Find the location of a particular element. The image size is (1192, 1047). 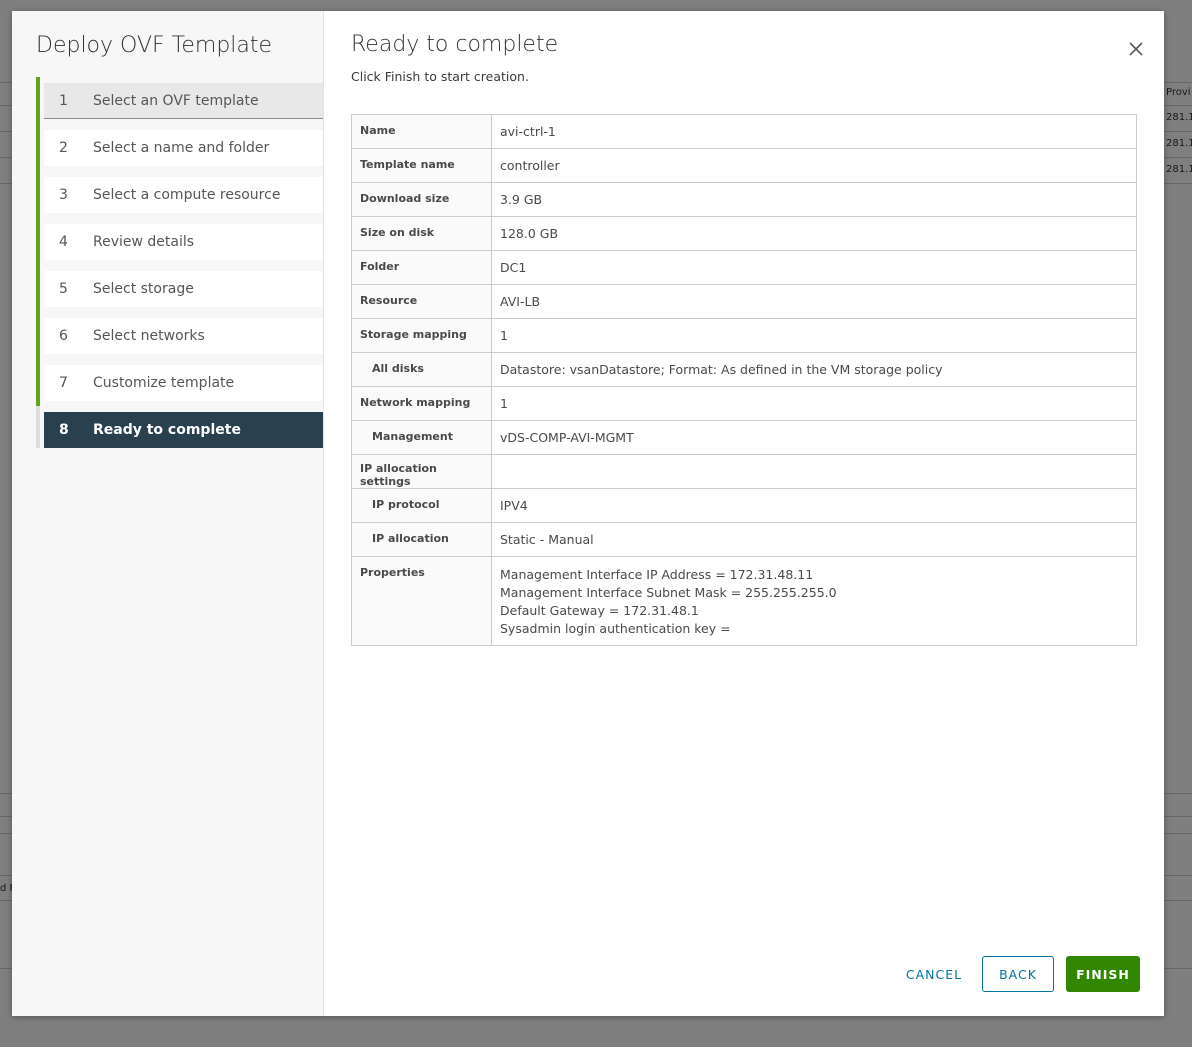

table-row: Management vDS-COMP-AVI-MGMT is located at coordinates (744, 437).